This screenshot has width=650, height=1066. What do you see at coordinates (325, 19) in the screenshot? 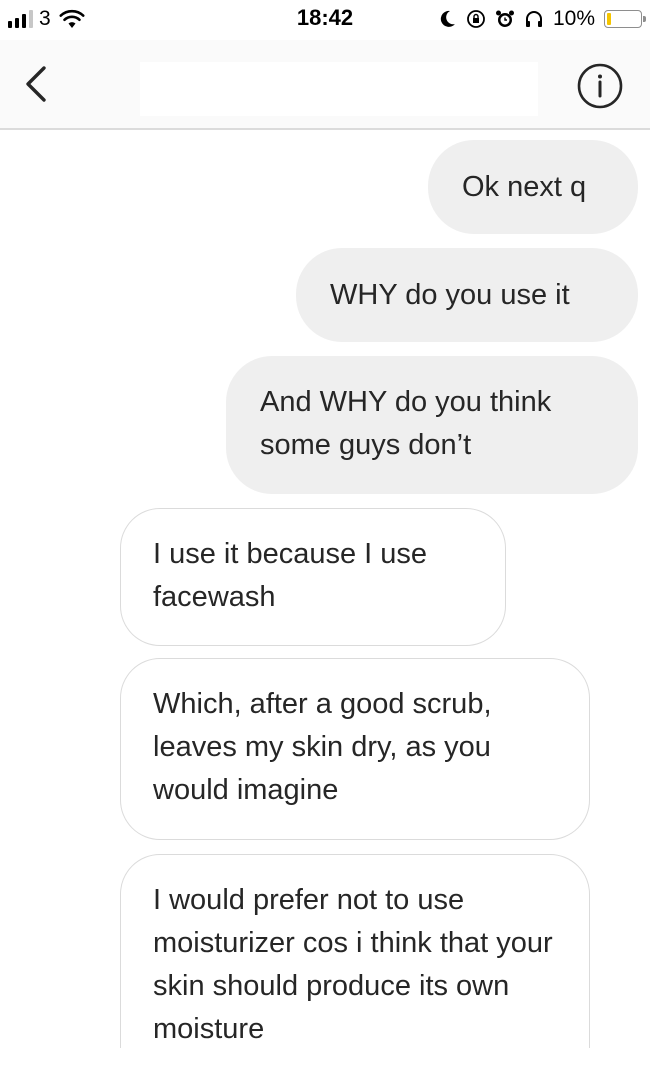
I see `status-bar: 3 18:42 10%` at bounding box center [325, 19].